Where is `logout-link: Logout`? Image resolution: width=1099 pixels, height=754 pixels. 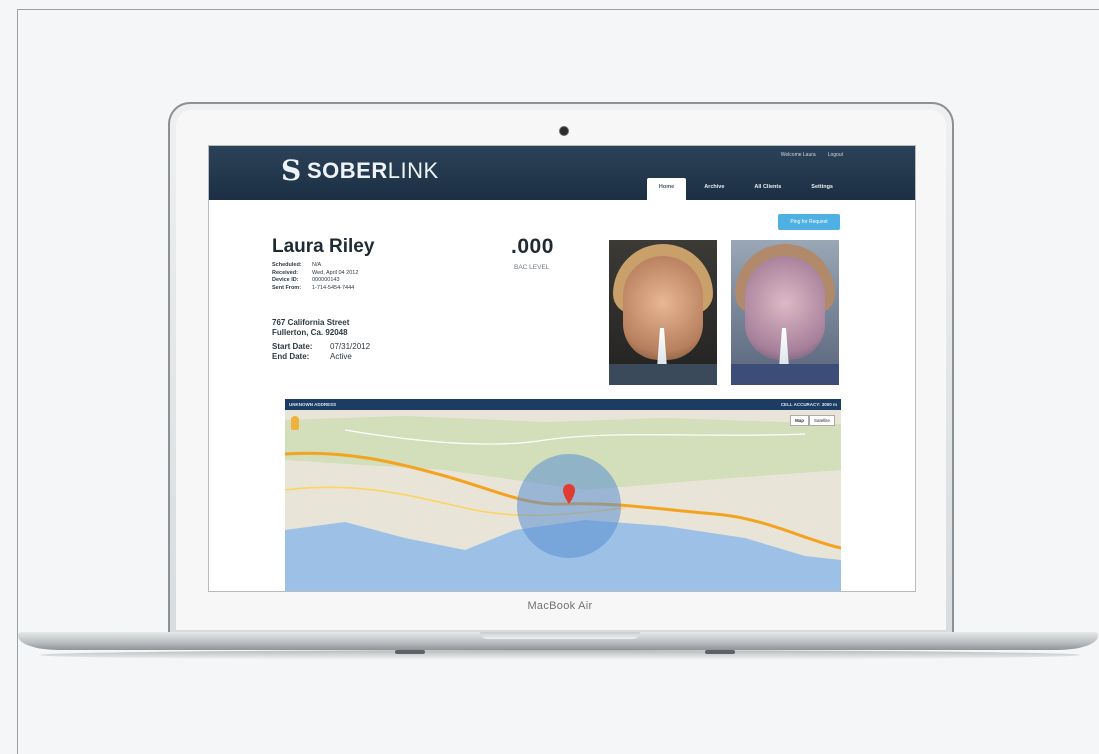 logout-link: Logout is located at coordinates (835, 155).